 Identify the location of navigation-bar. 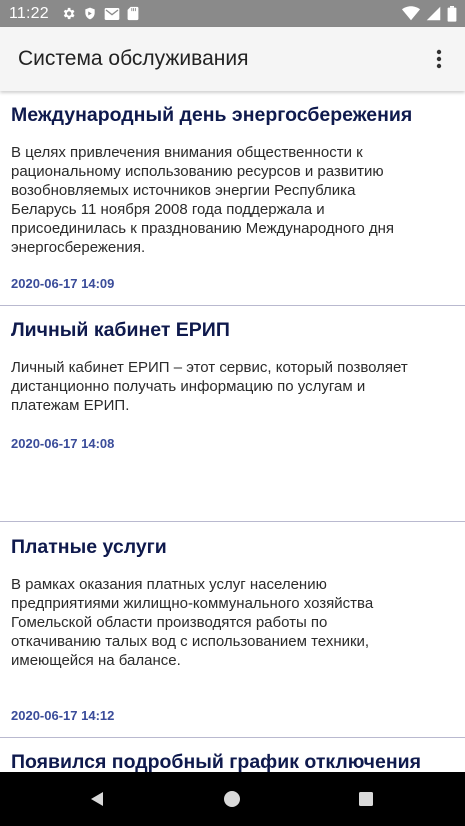
(232, 799).